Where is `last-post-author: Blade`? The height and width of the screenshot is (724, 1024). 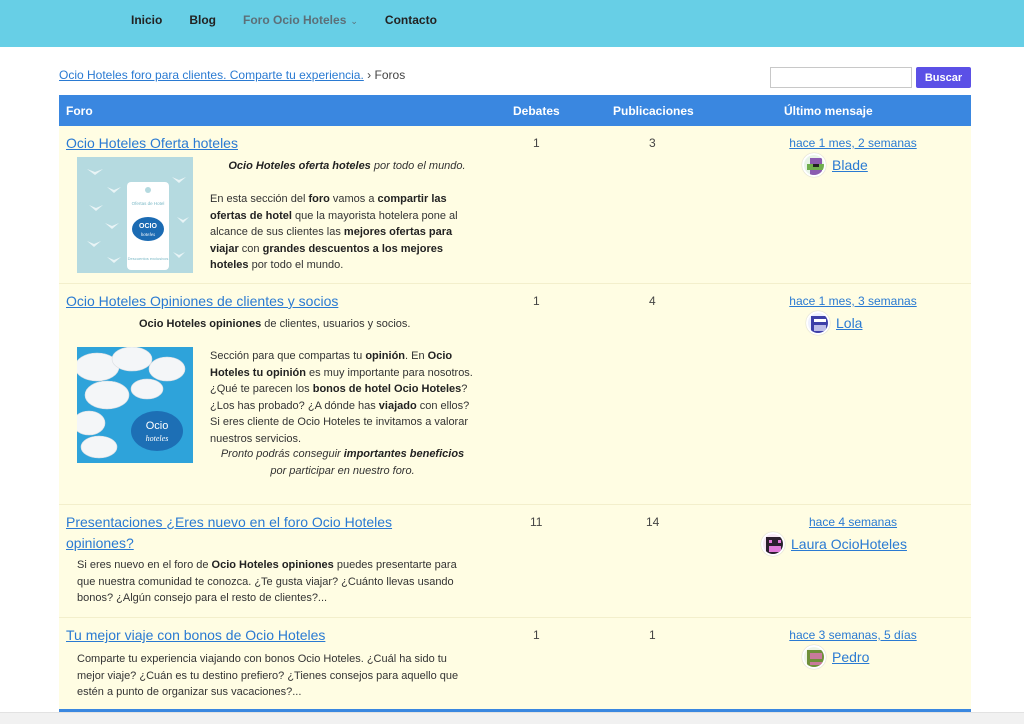
last-post-author: Blade is located at coordinates (835, 165).